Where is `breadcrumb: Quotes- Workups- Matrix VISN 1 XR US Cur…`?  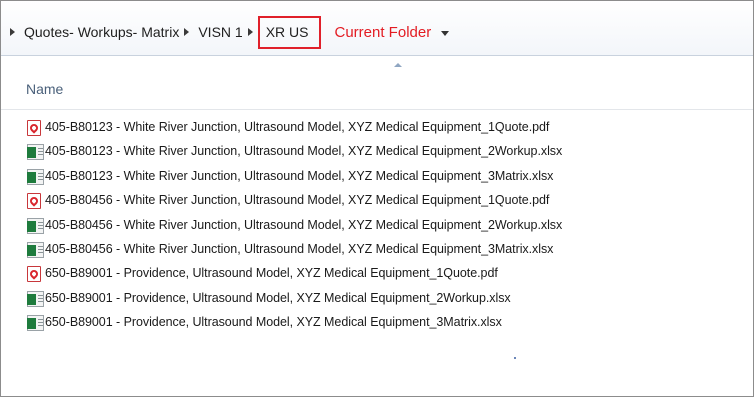 breadcrumb: Quotes- Workups- Matrix VISN 1 XR US Cur… is located at coordinates (227, 32).